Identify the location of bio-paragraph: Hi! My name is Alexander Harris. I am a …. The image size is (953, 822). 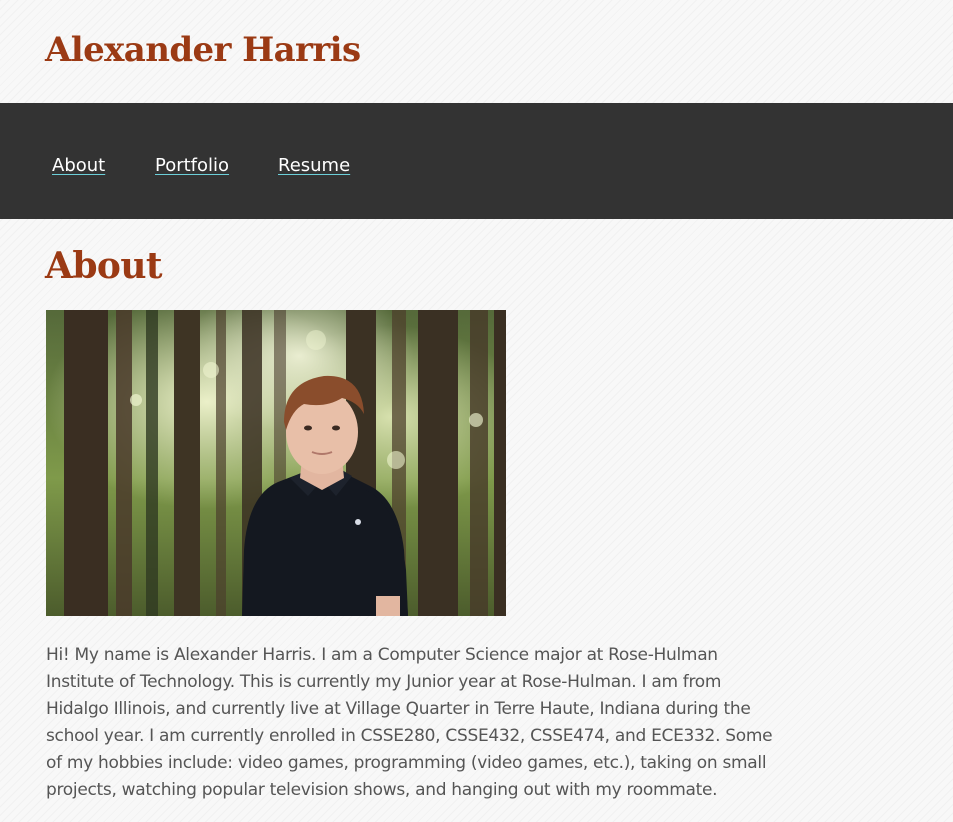
(409, 722).